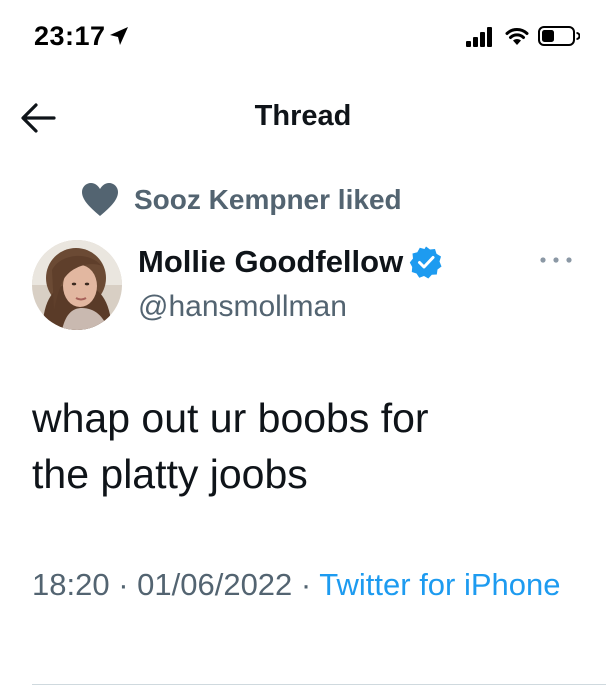 This screenshot has height=700, width=606. Describe the element at coordinates (479, 37) in the screenshot. I see `cellular-signal-icon` at that location.